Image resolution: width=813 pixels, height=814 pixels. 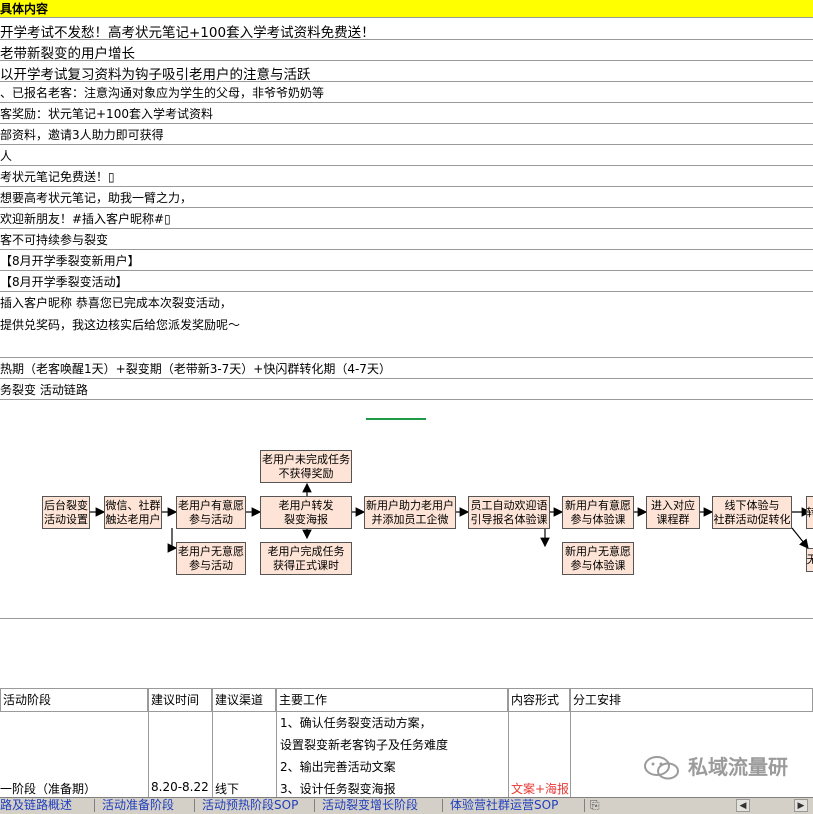 I want to click on col-stage: 活动阶段, so click(x=74, y=700).